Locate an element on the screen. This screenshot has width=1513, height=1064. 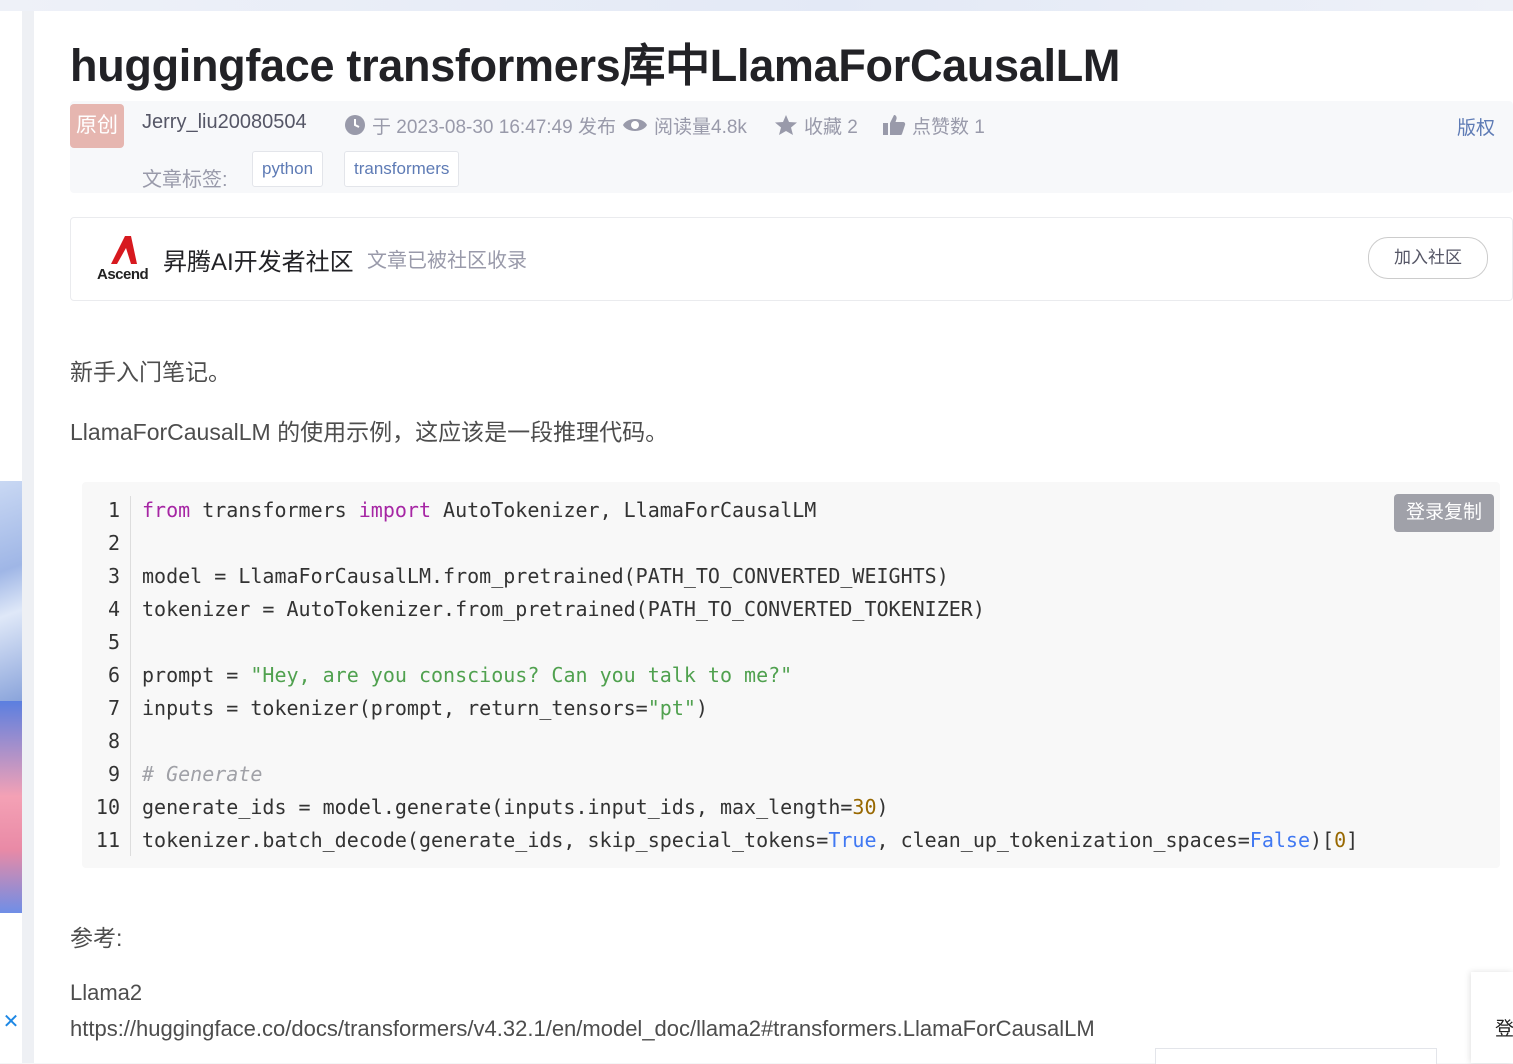
reference-label: 参考: is located at coordinates (96, 938).